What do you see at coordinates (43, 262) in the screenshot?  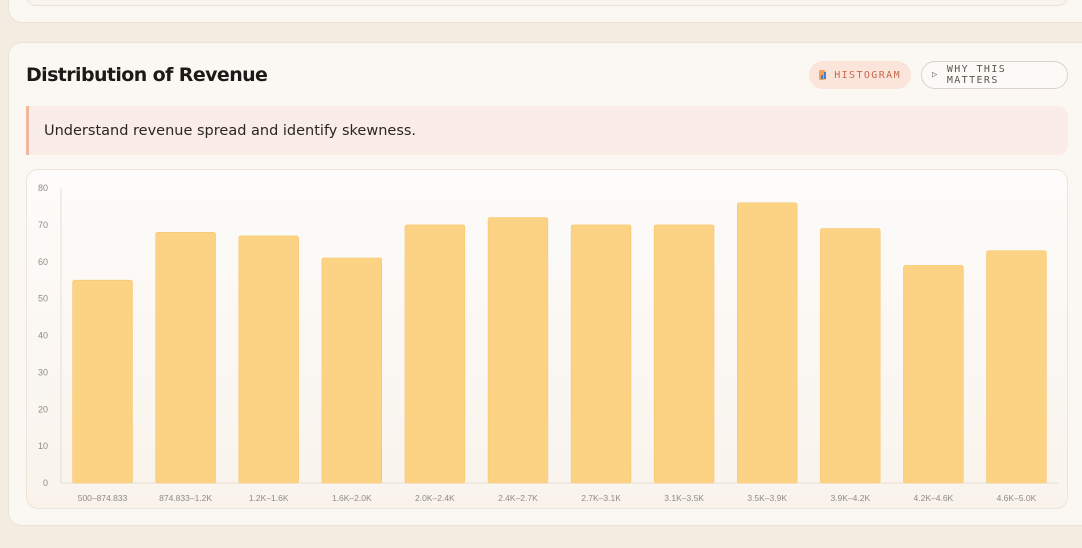 I see `y-tick-label: 60` at bounding box center [43, 262].